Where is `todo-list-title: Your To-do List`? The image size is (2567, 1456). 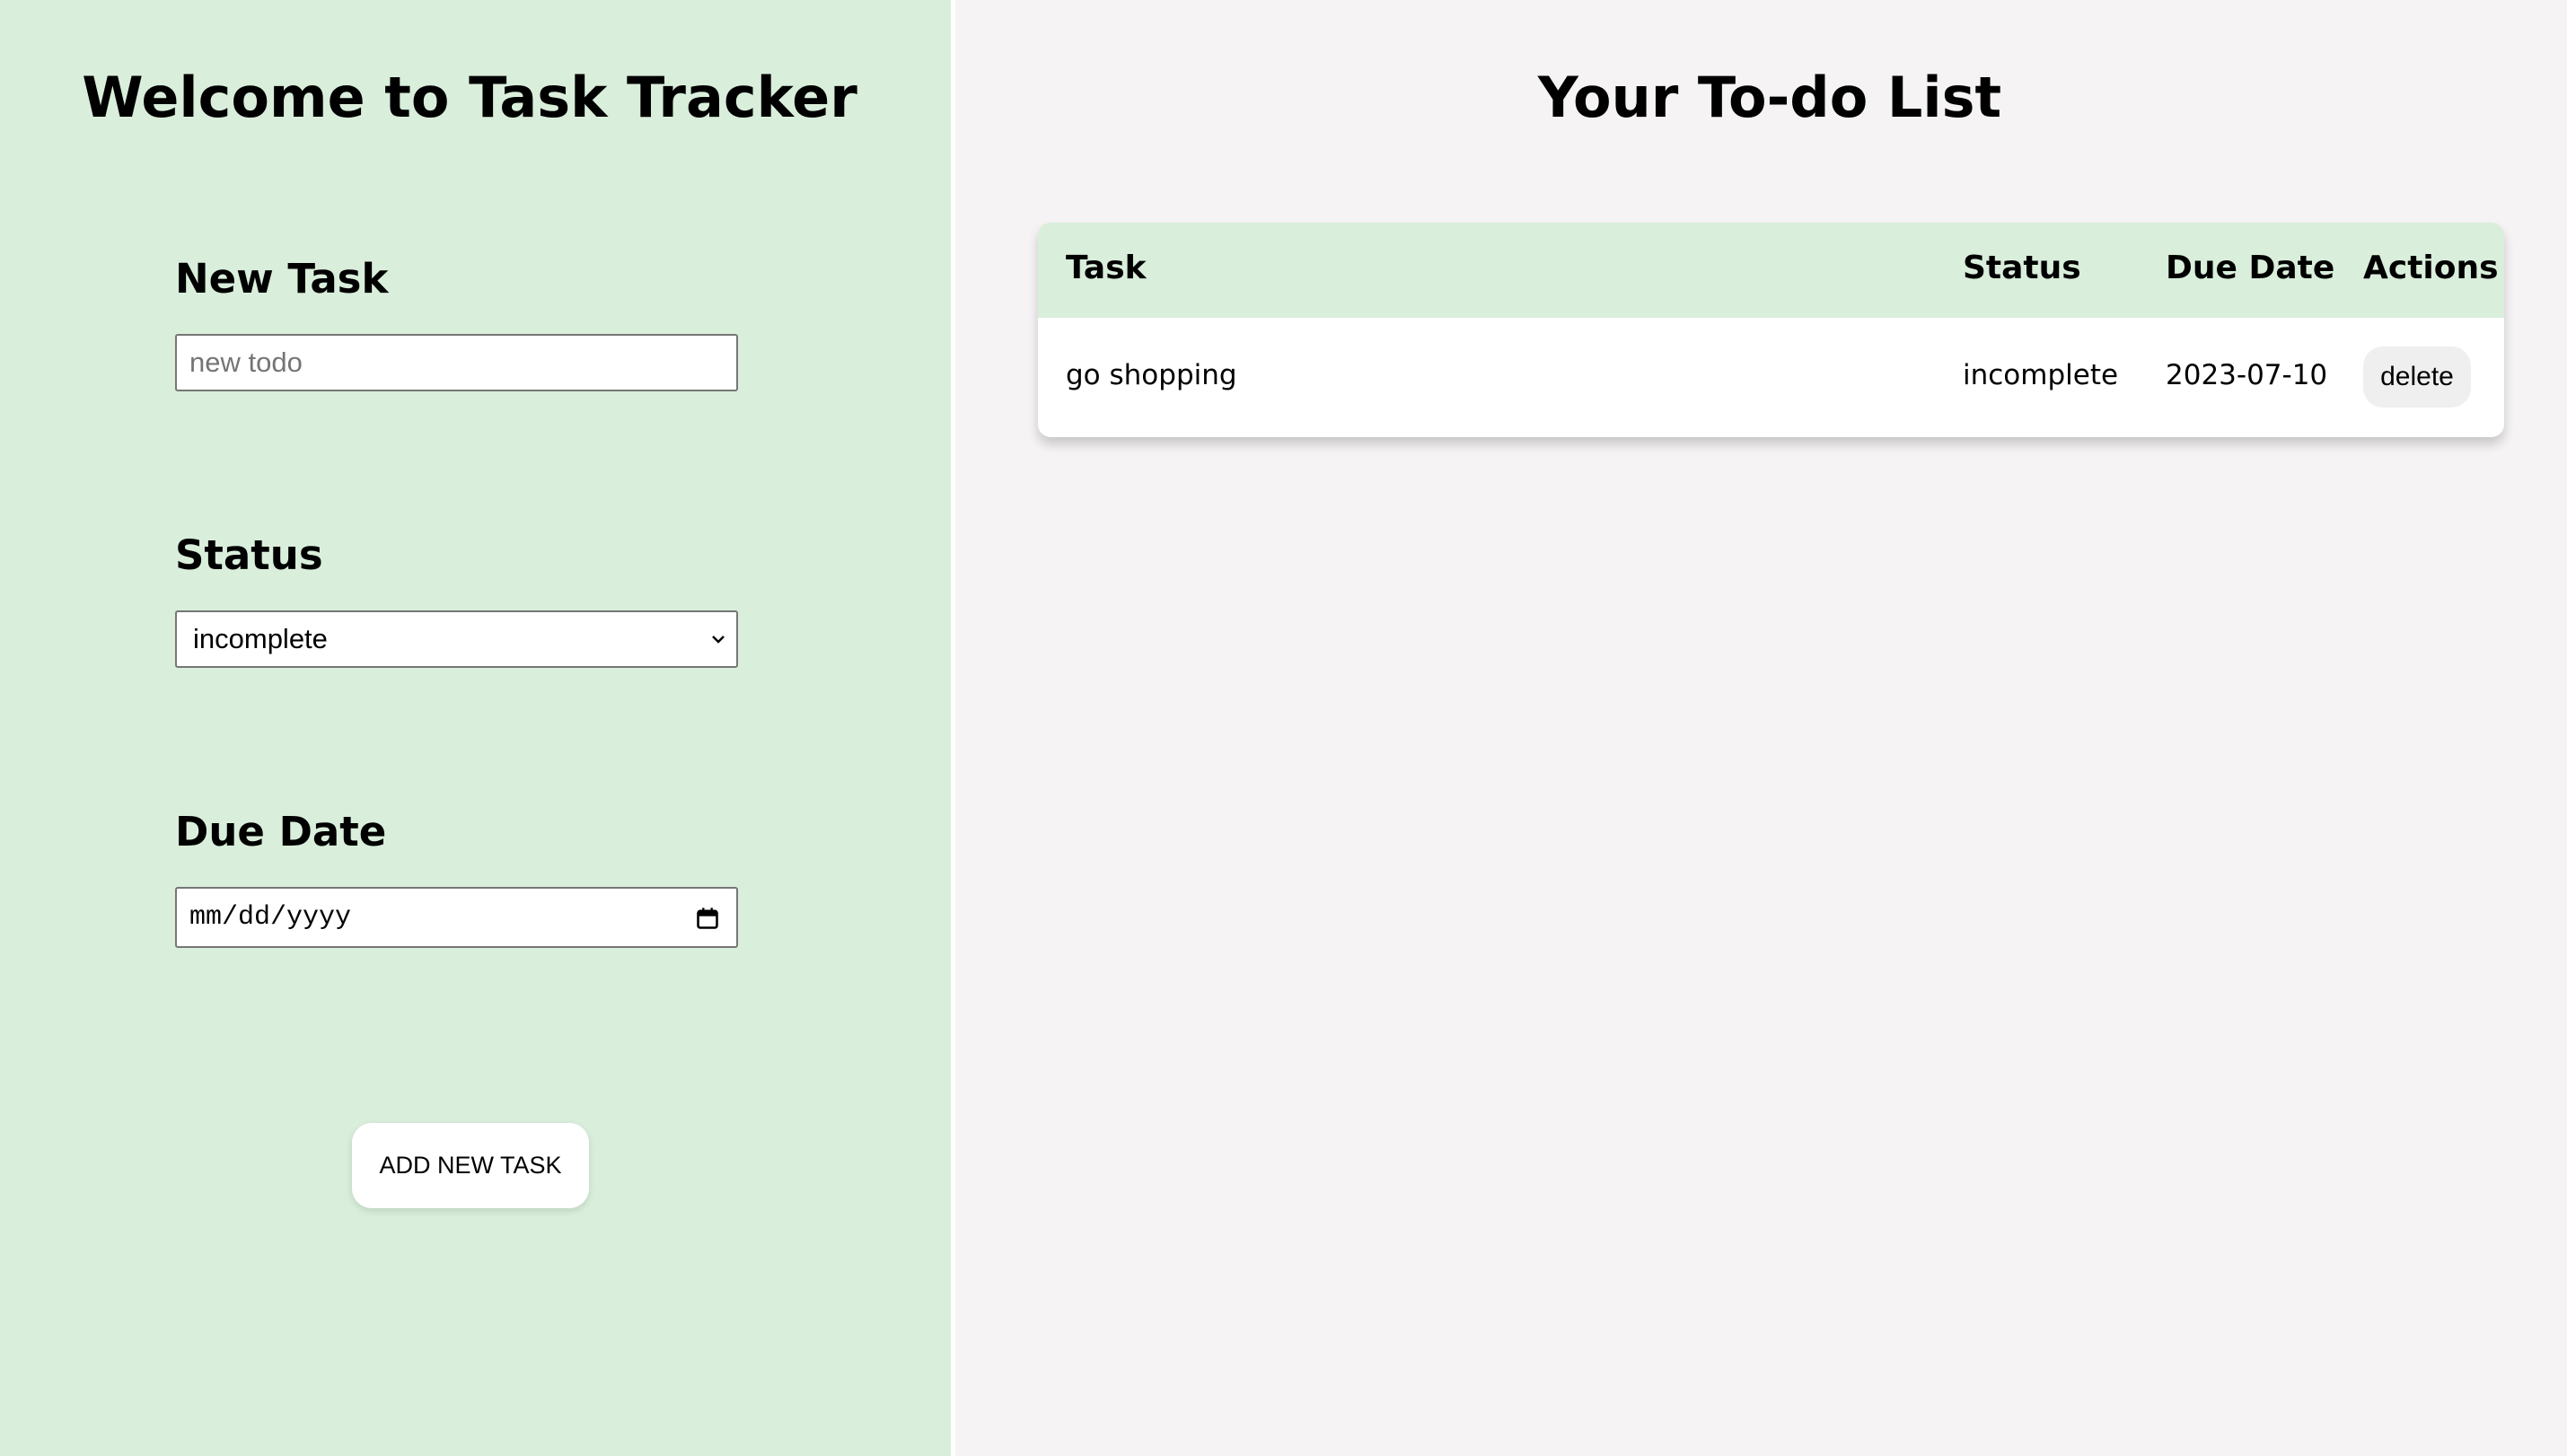
todo-list-title: Your To-do List is located at coordinates (1769, 97).